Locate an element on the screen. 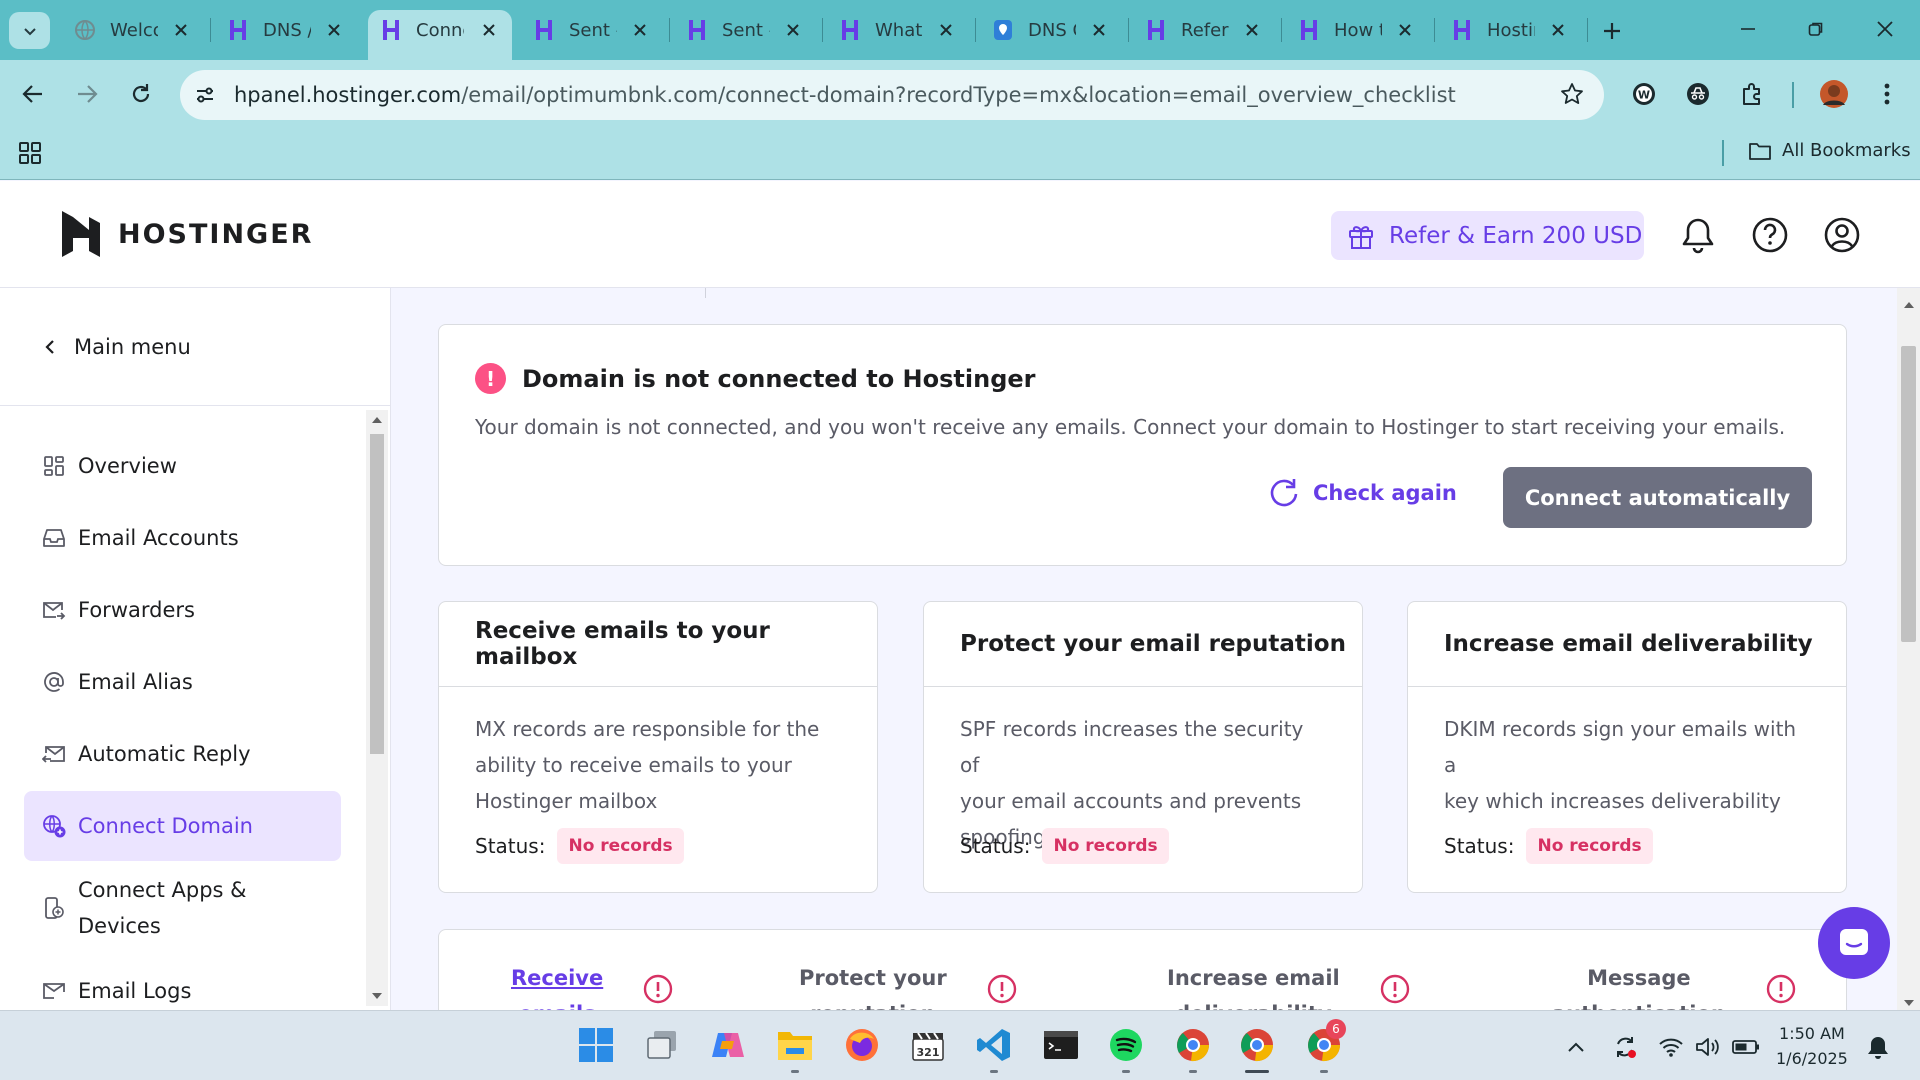 The image size is (1920, 1080). sync-icon is located at coordinates (1625, 1047).